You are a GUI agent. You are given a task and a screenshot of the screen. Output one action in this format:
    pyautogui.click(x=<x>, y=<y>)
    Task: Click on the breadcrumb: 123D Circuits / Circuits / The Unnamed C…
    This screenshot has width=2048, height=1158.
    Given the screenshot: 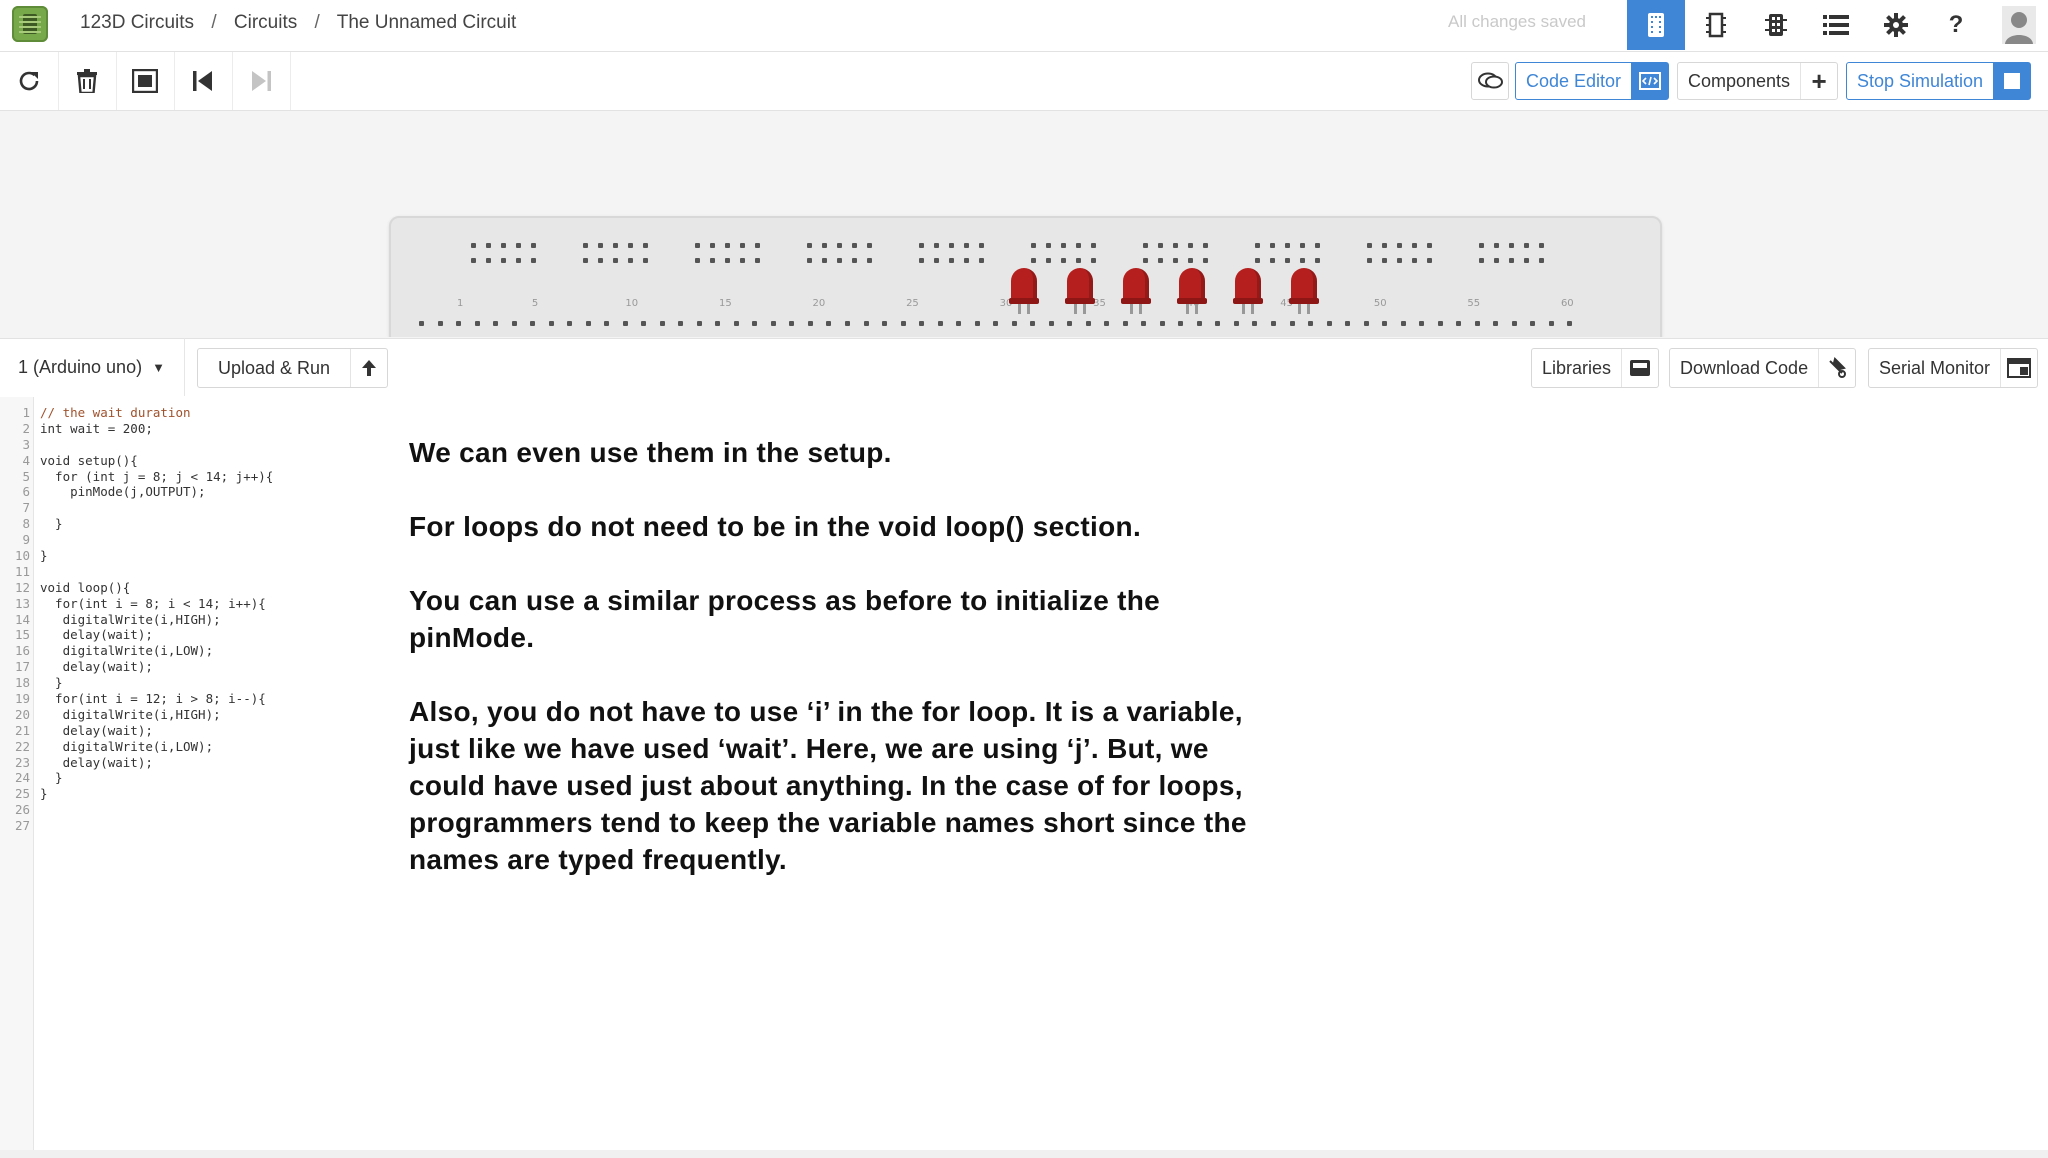 What is the action you would take?
    pyautogui.click(x=304, y=23)
    